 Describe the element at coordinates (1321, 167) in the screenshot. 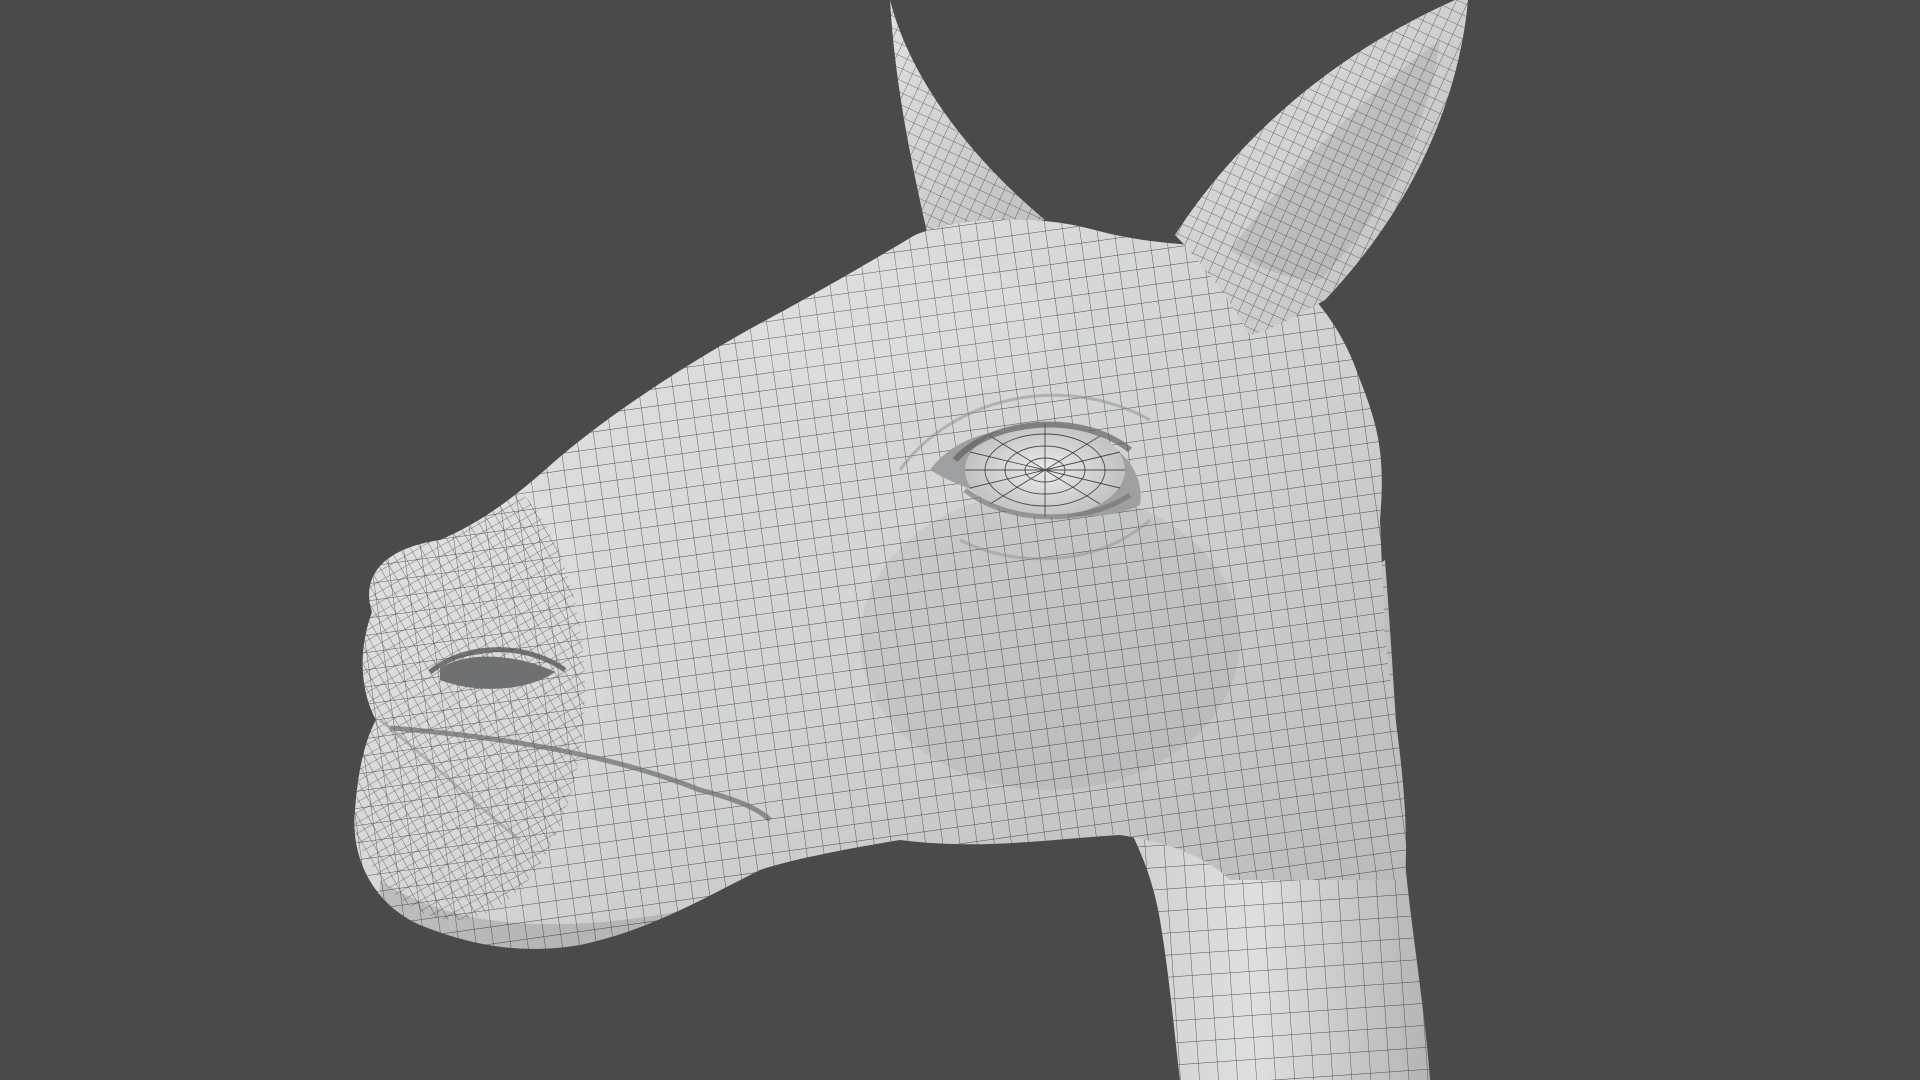

I see `right-ear` at that location.